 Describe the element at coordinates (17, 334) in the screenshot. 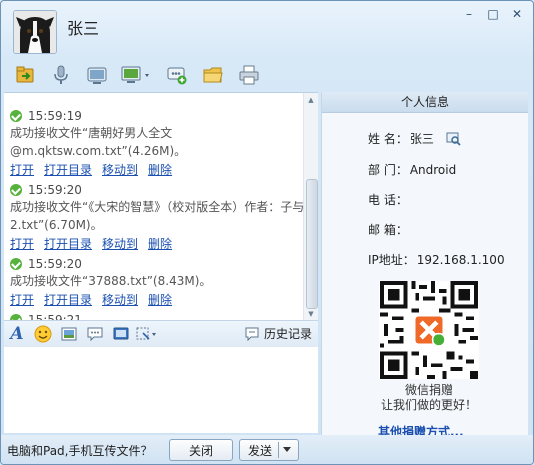

I see `font-icon: A` at that location.